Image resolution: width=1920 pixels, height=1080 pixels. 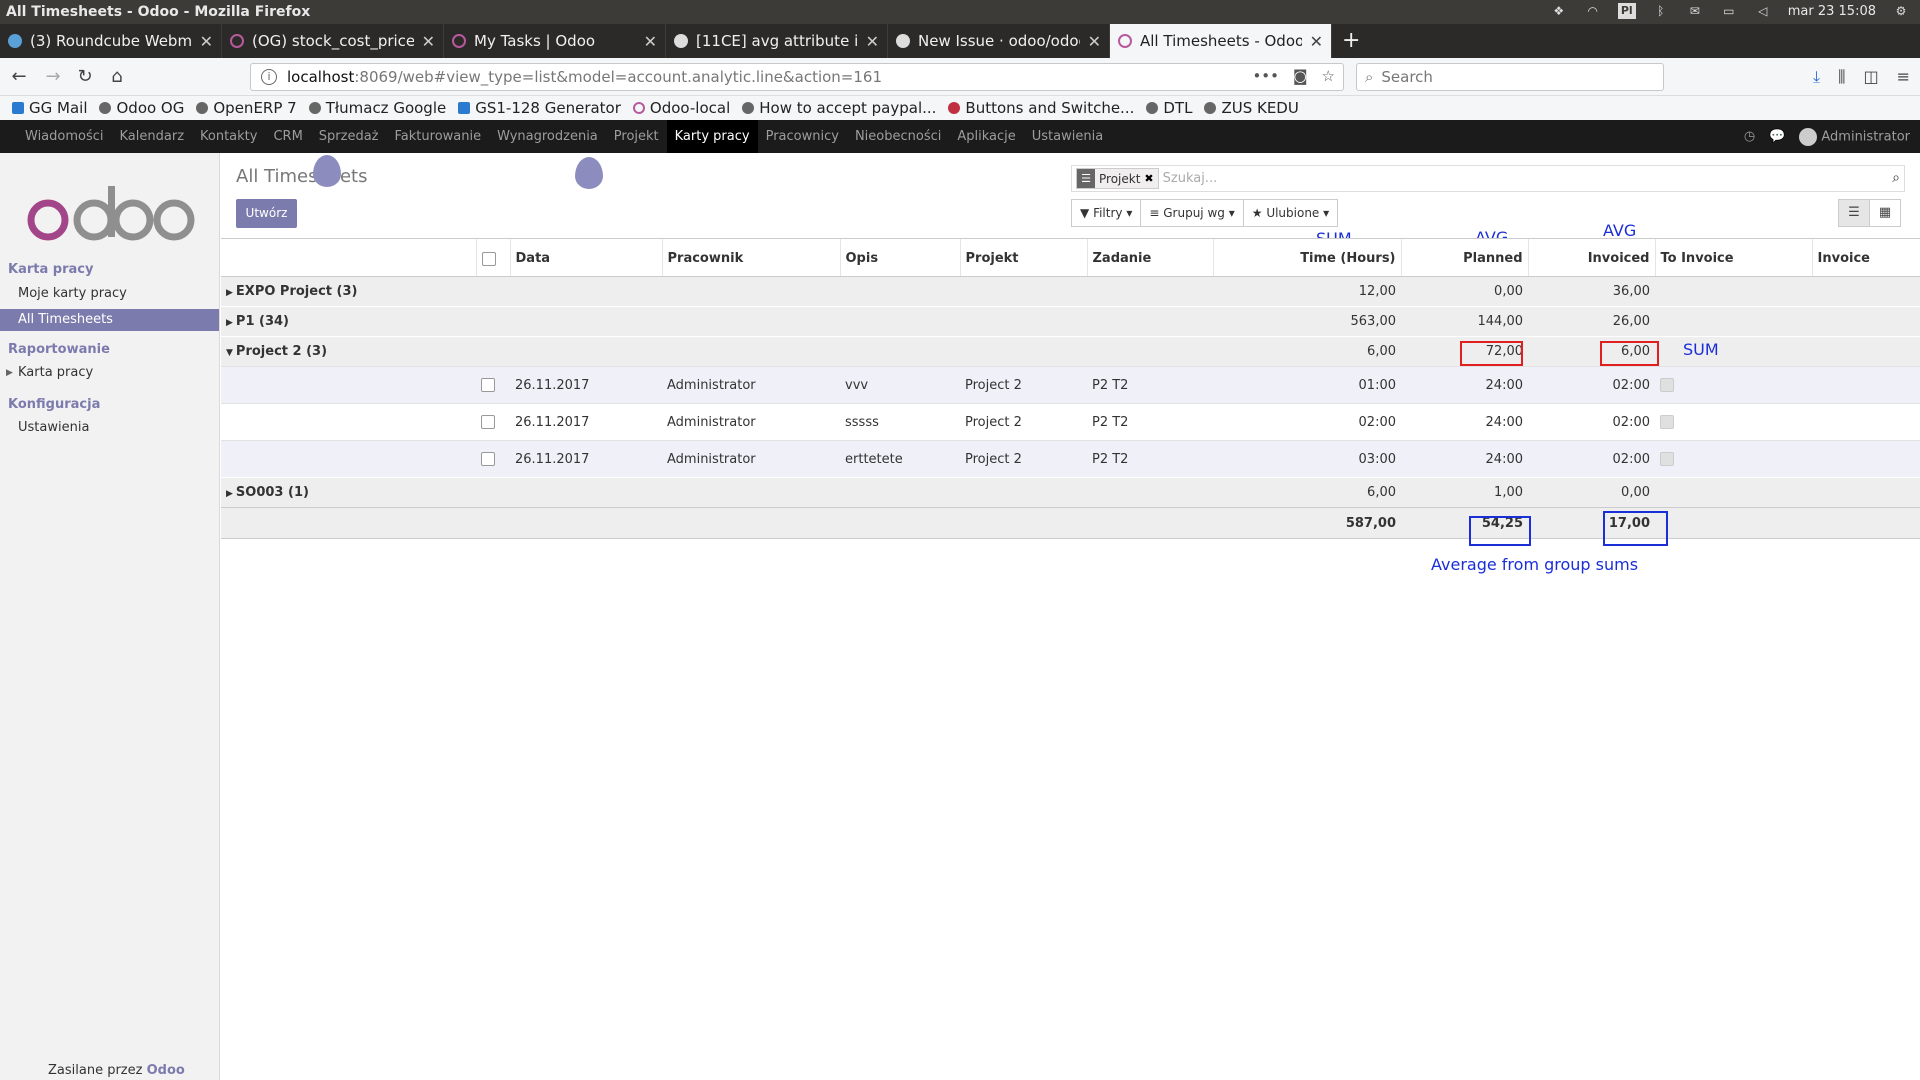 I want to click on home-icon: ⌂, so click(x=117, y=77).